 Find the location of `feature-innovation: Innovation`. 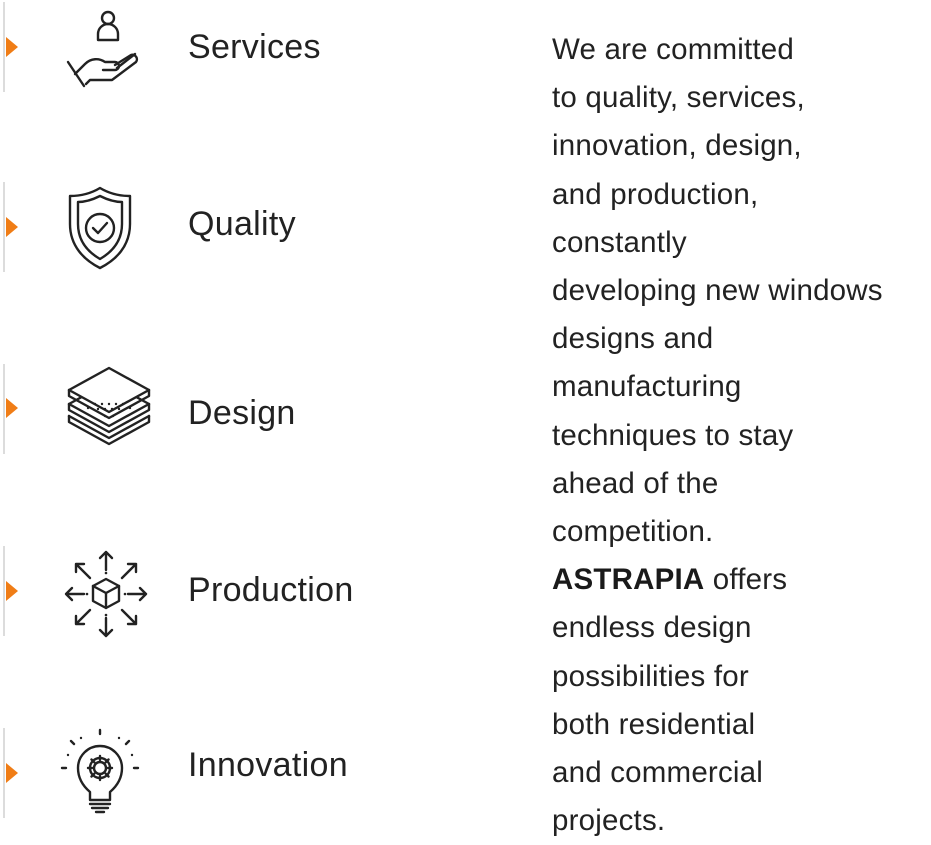

feature-innovation: Innovation is located at coordinates (260, 776).